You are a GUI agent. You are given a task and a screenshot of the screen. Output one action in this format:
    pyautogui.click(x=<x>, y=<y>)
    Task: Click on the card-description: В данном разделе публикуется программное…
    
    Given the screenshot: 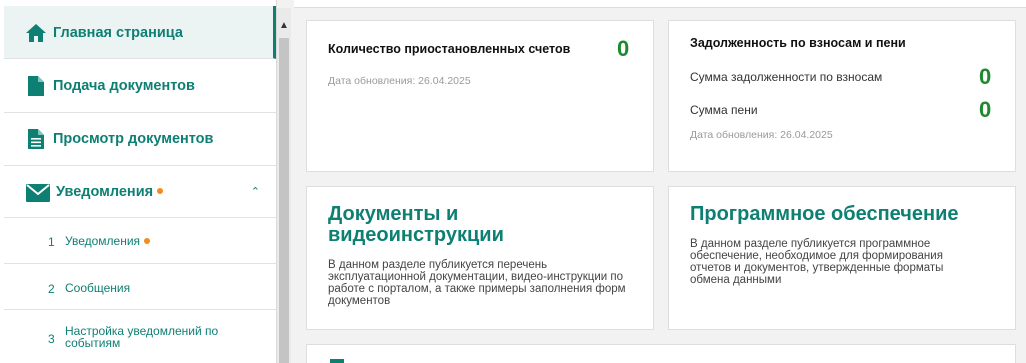 What is the action you would take?
    pyautogui.click(x=817, y=262)
    